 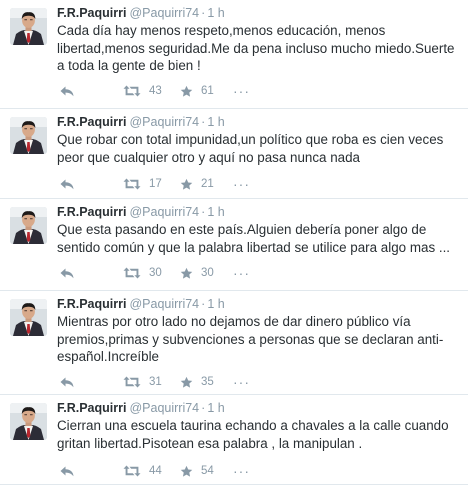 I want to click on retweet-count: 30, so click(x=155, y=273).